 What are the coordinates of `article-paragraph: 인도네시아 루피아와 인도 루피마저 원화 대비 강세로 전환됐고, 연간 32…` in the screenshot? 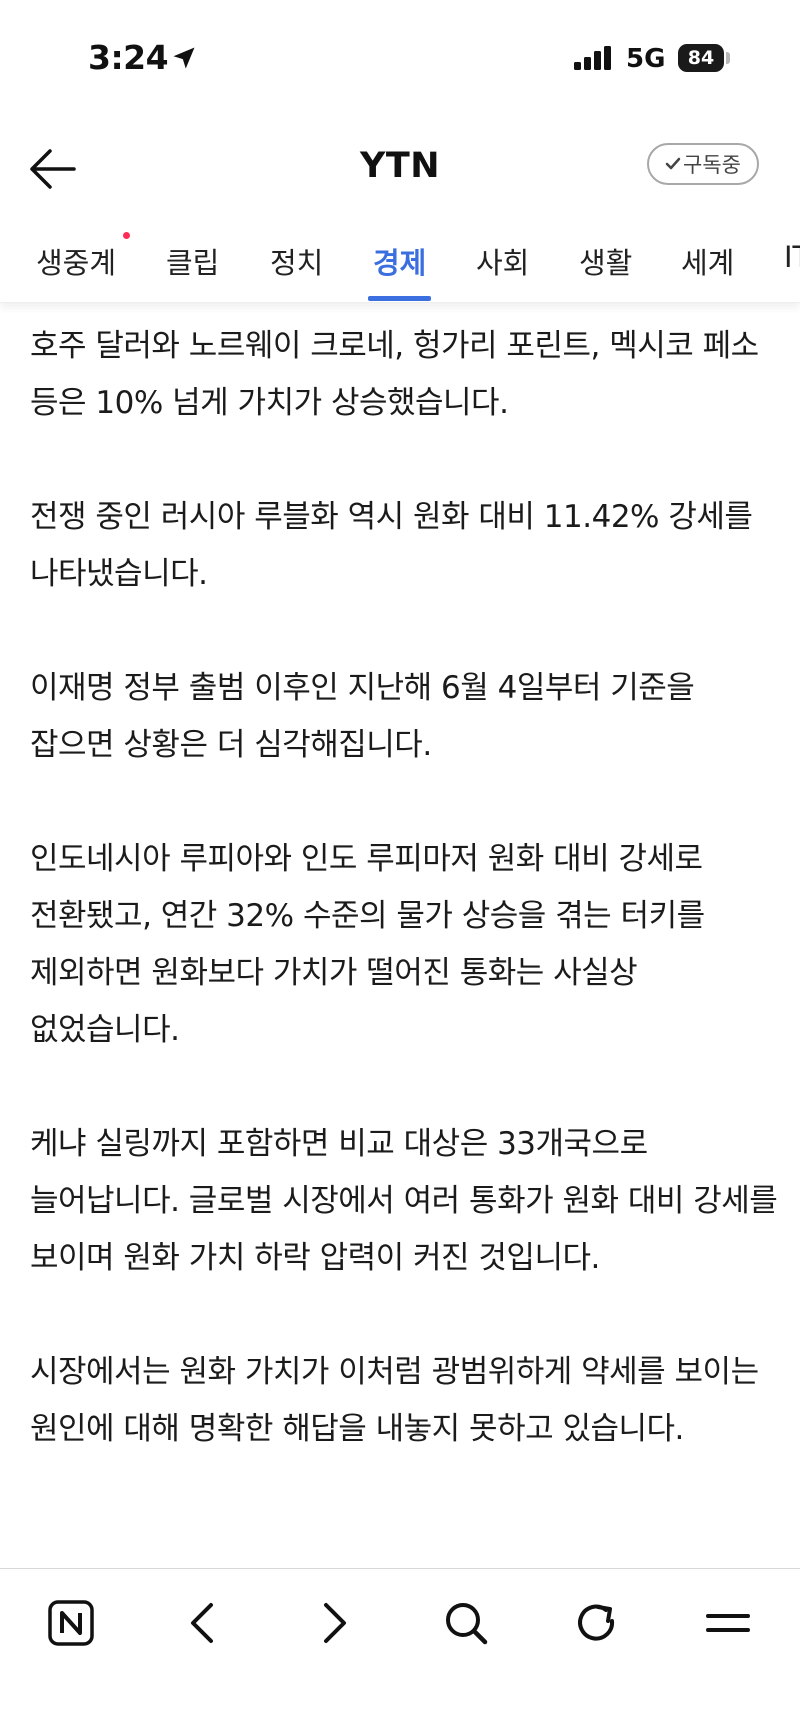 It's located at (367, 944).